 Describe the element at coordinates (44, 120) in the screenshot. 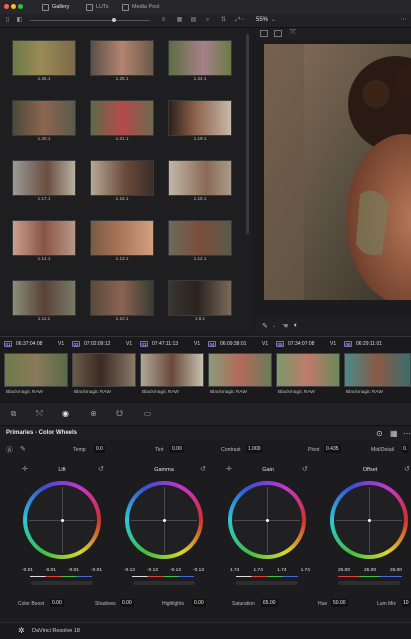

I see `gallery-still: 1.20.1` at that location.